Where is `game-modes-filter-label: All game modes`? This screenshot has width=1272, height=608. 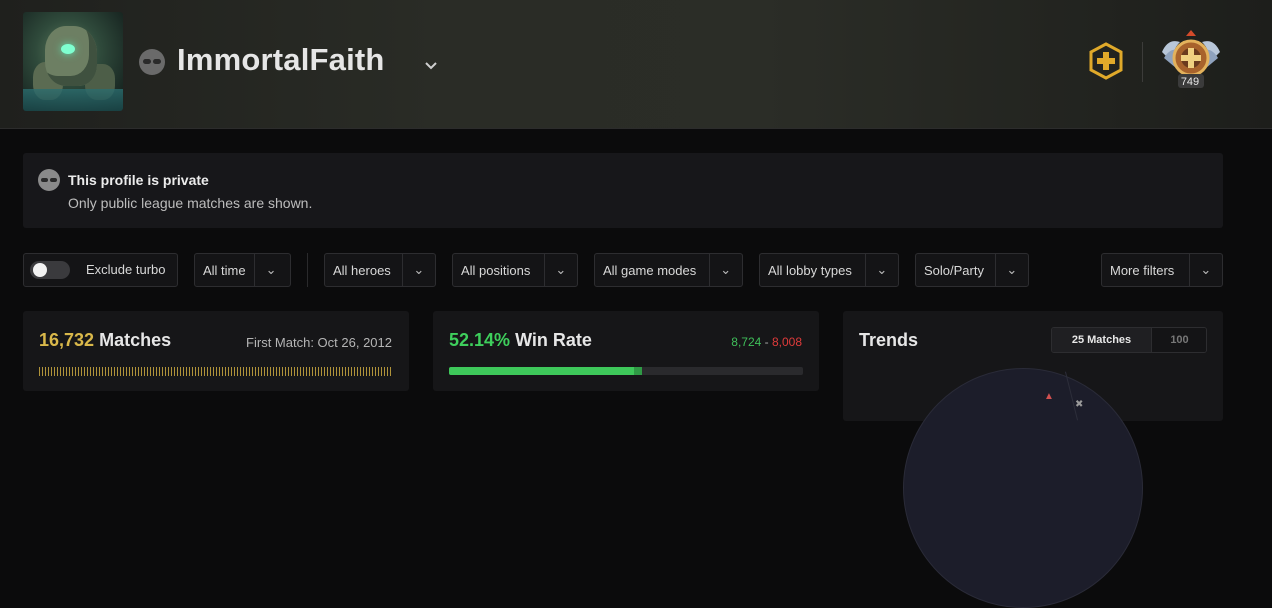
game-modes-filter-label: All game modes is located at coordinates (650, 270).